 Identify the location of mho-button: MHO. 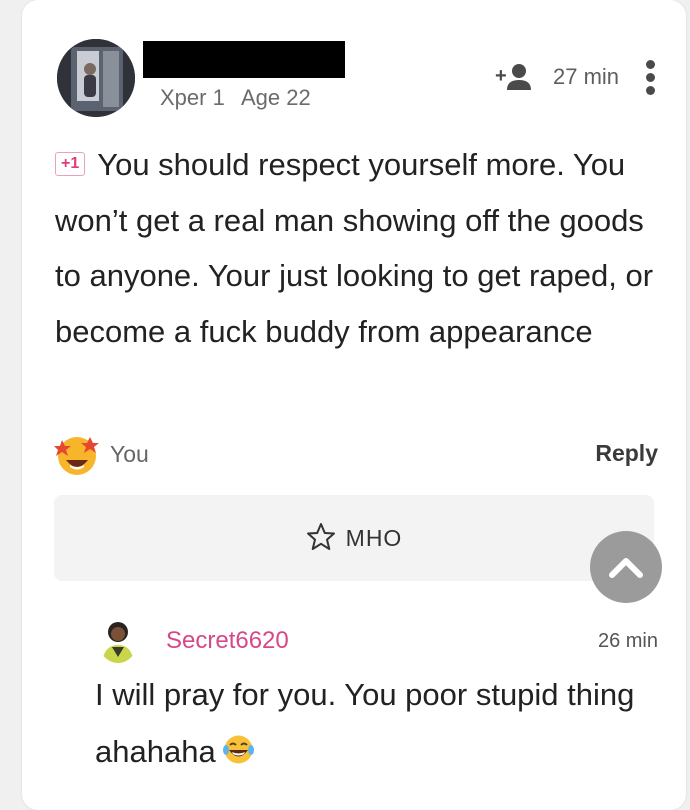
(354, 538).